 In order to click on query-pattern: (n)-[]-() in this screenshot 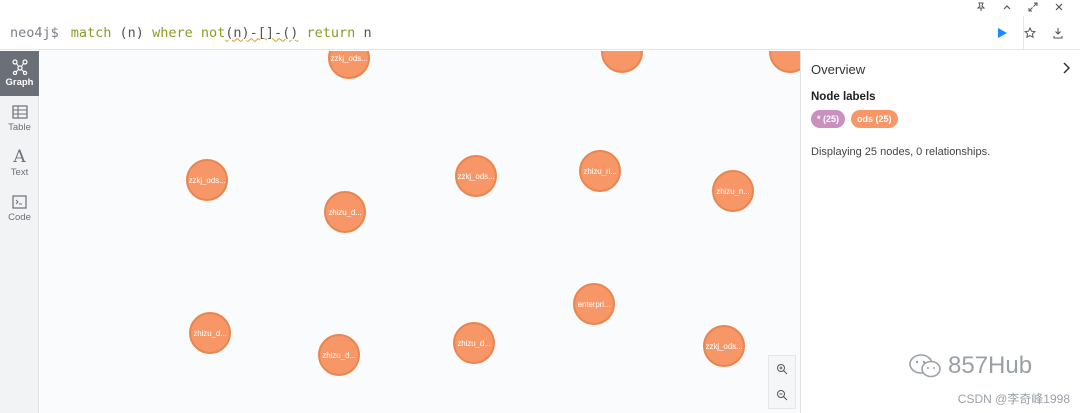, I will do `click(262, 32)`.